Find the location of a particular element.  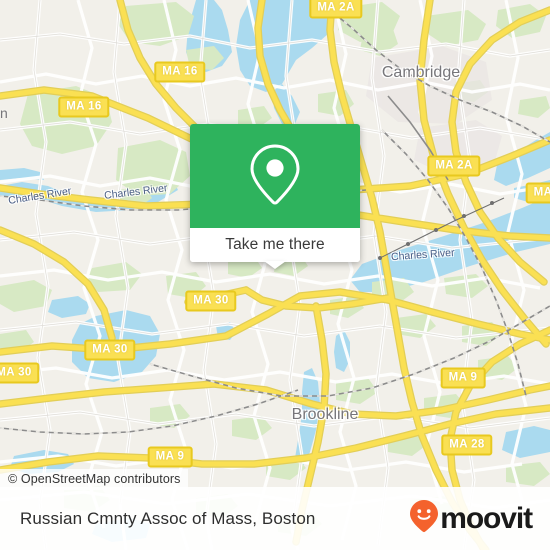

moovit-pin-icon is located at coordinates (424, 518).